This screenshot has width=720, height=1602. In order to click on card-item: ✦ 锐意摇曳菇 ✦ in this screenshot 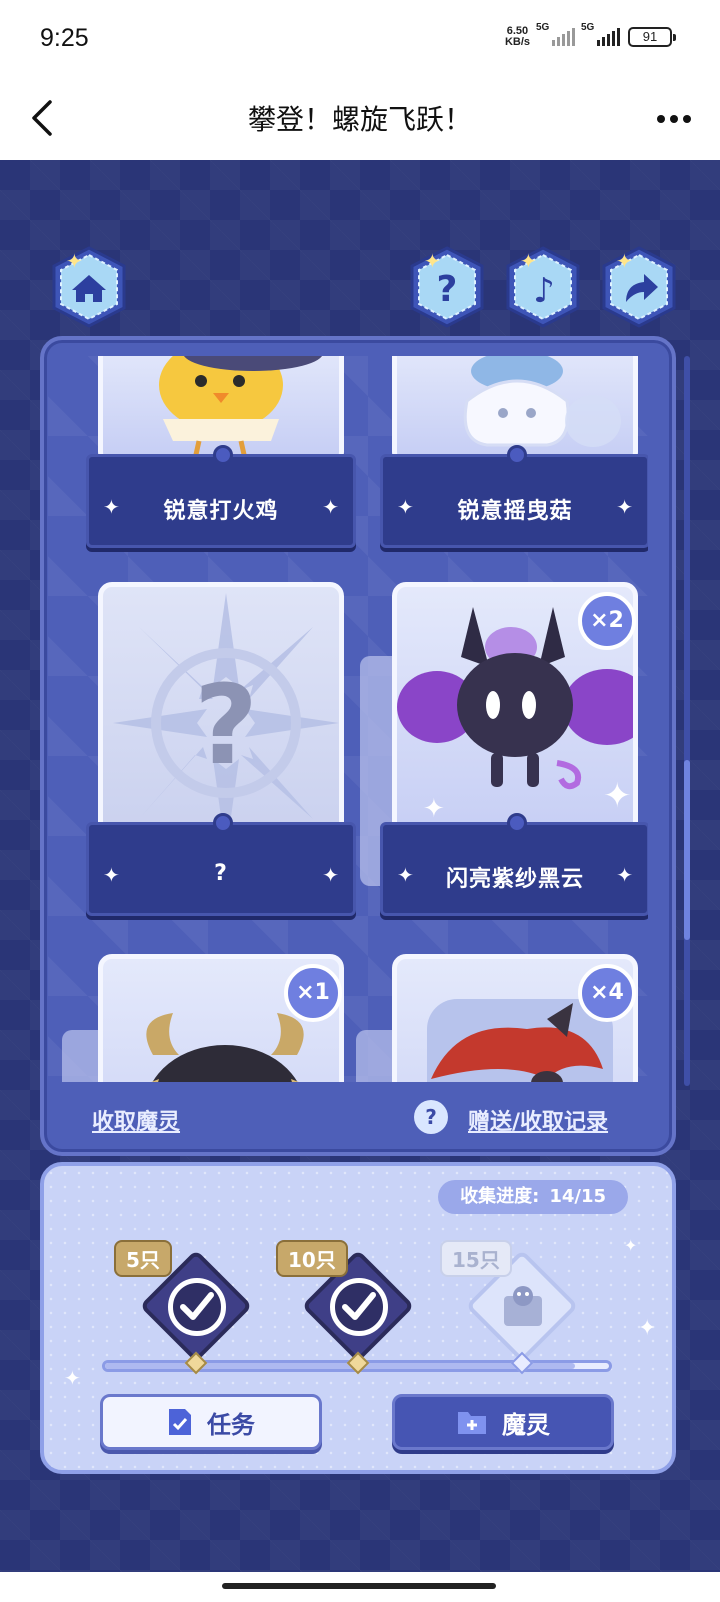, I will do `click(514, 454)`.